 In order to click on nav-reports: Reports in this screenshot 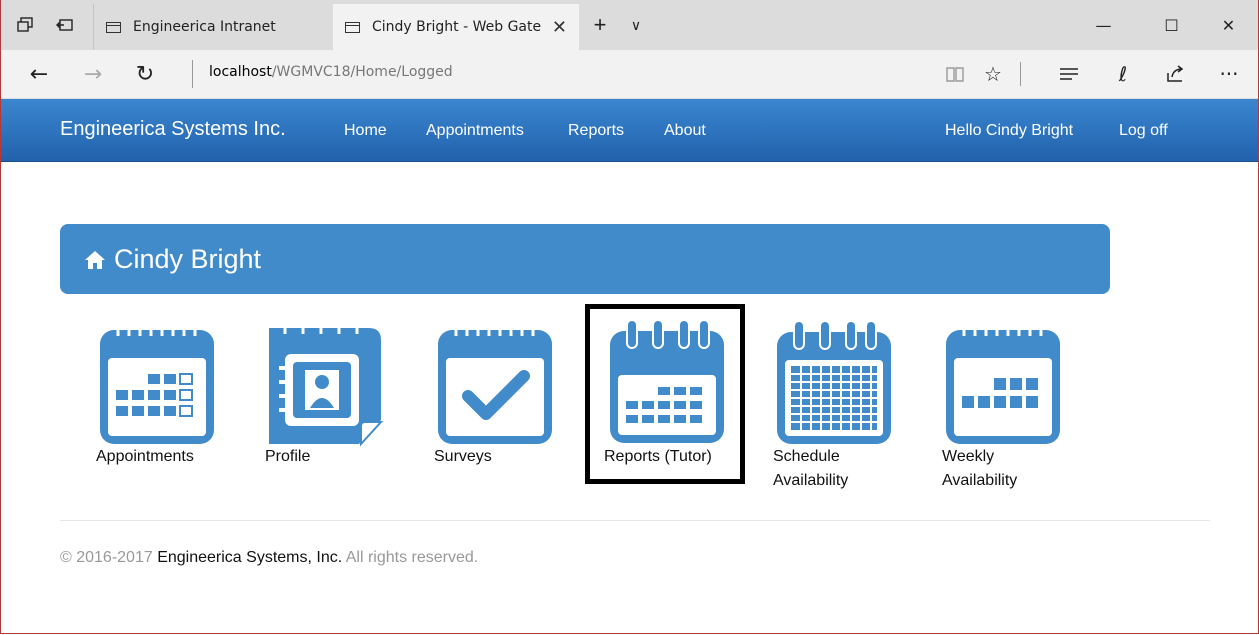, I will do `click(596, 131)`.